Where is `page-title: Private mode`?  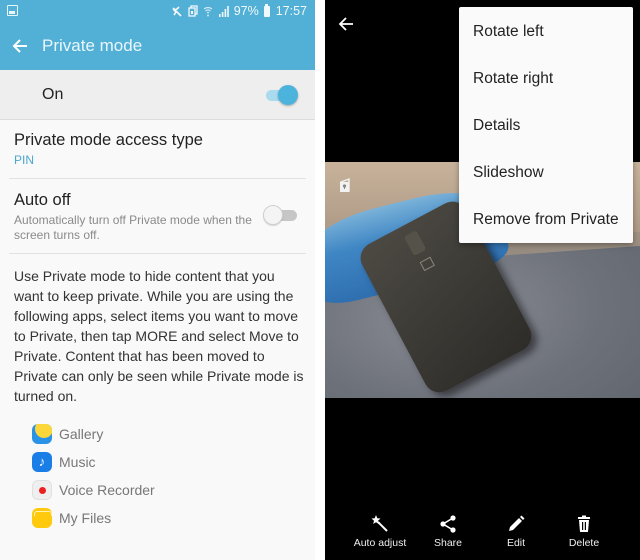 page-title: Private mode is located at coordinates (92, 45).